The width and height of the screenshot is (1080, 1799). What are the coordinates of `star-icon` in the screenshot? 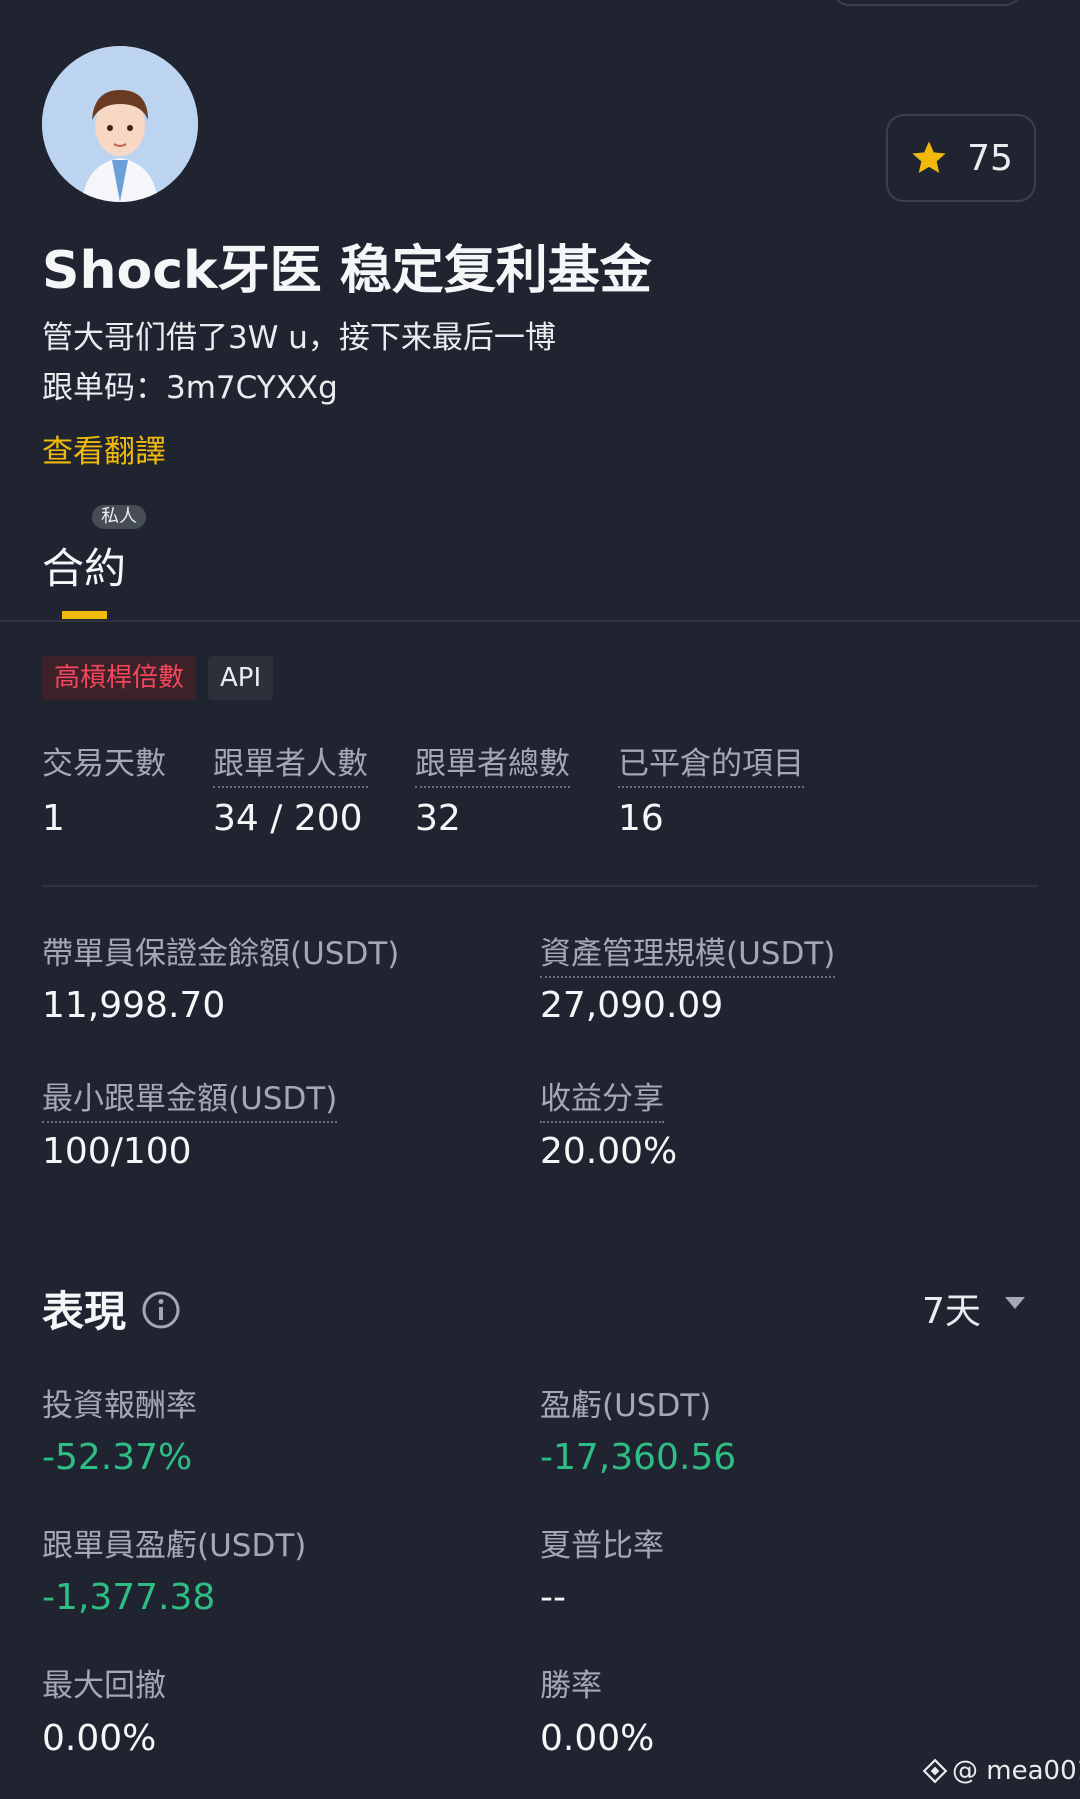 It's located at (929, 157).